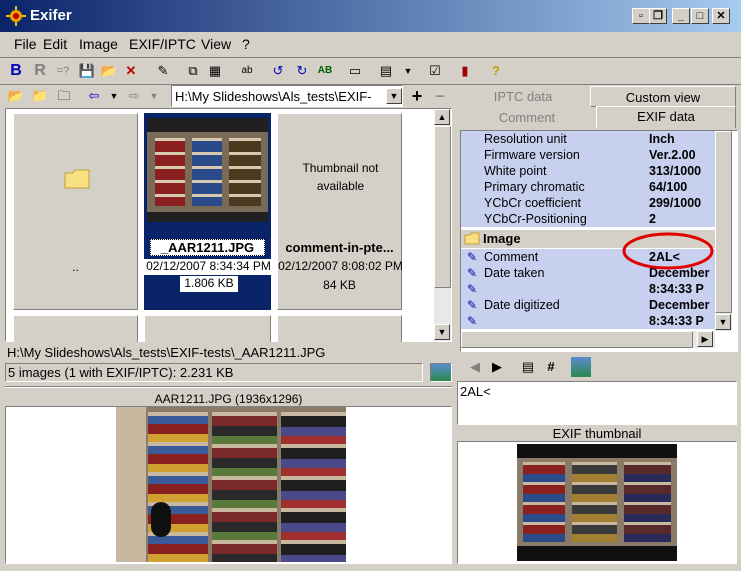 The image size is (741, 571). What do you see at coordinates (408, 71) in the screenshot?
I see `dropdown-arrow-icon: ▼` at bounding box center [408, 71].